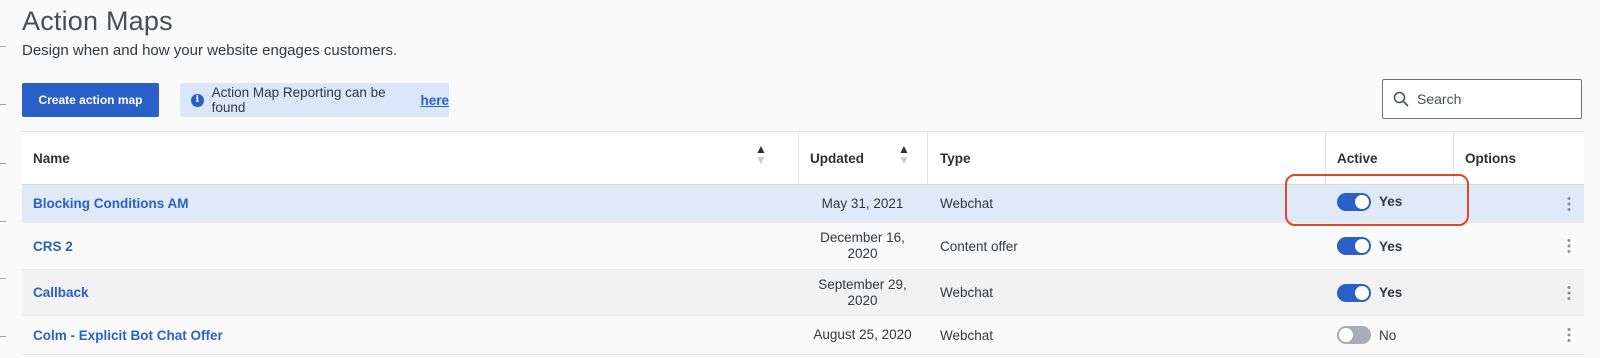 The width and height of the screenshot is (1600, 358). I want to click on sort-name-icon: ▲ ▼, so click(761, 156).